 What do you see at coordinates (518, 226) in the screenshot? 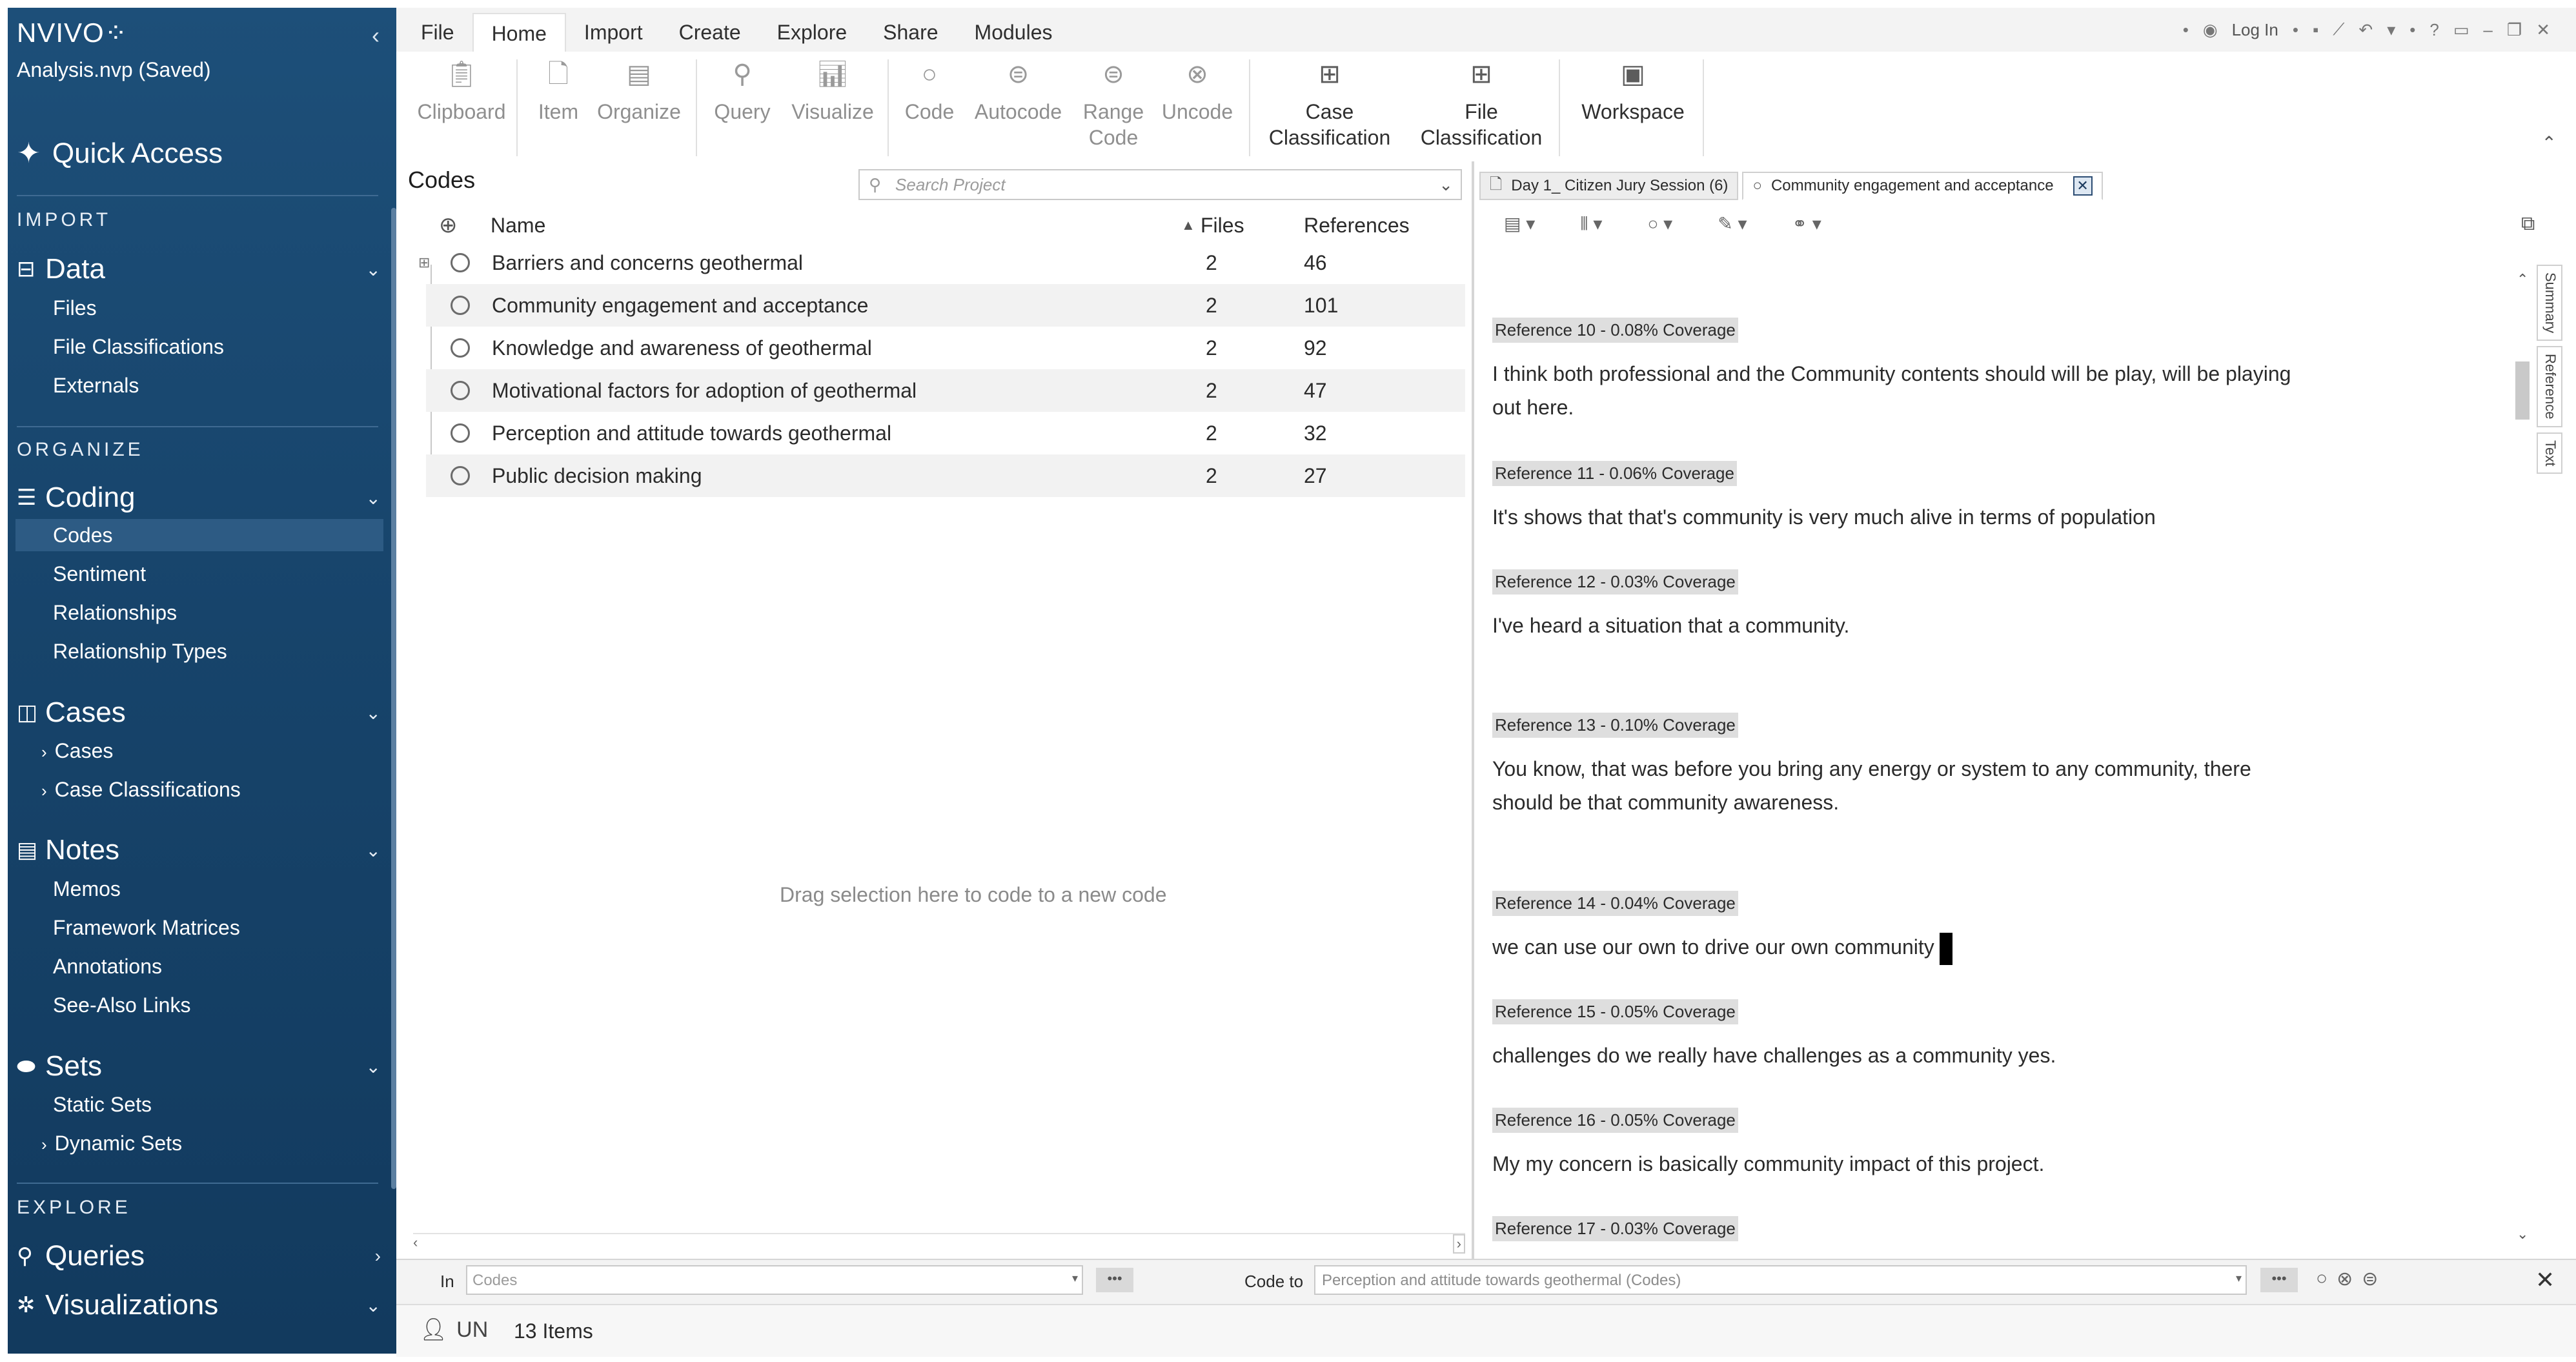
I see `column-header-name: Name` at bounding box center [518, 226].